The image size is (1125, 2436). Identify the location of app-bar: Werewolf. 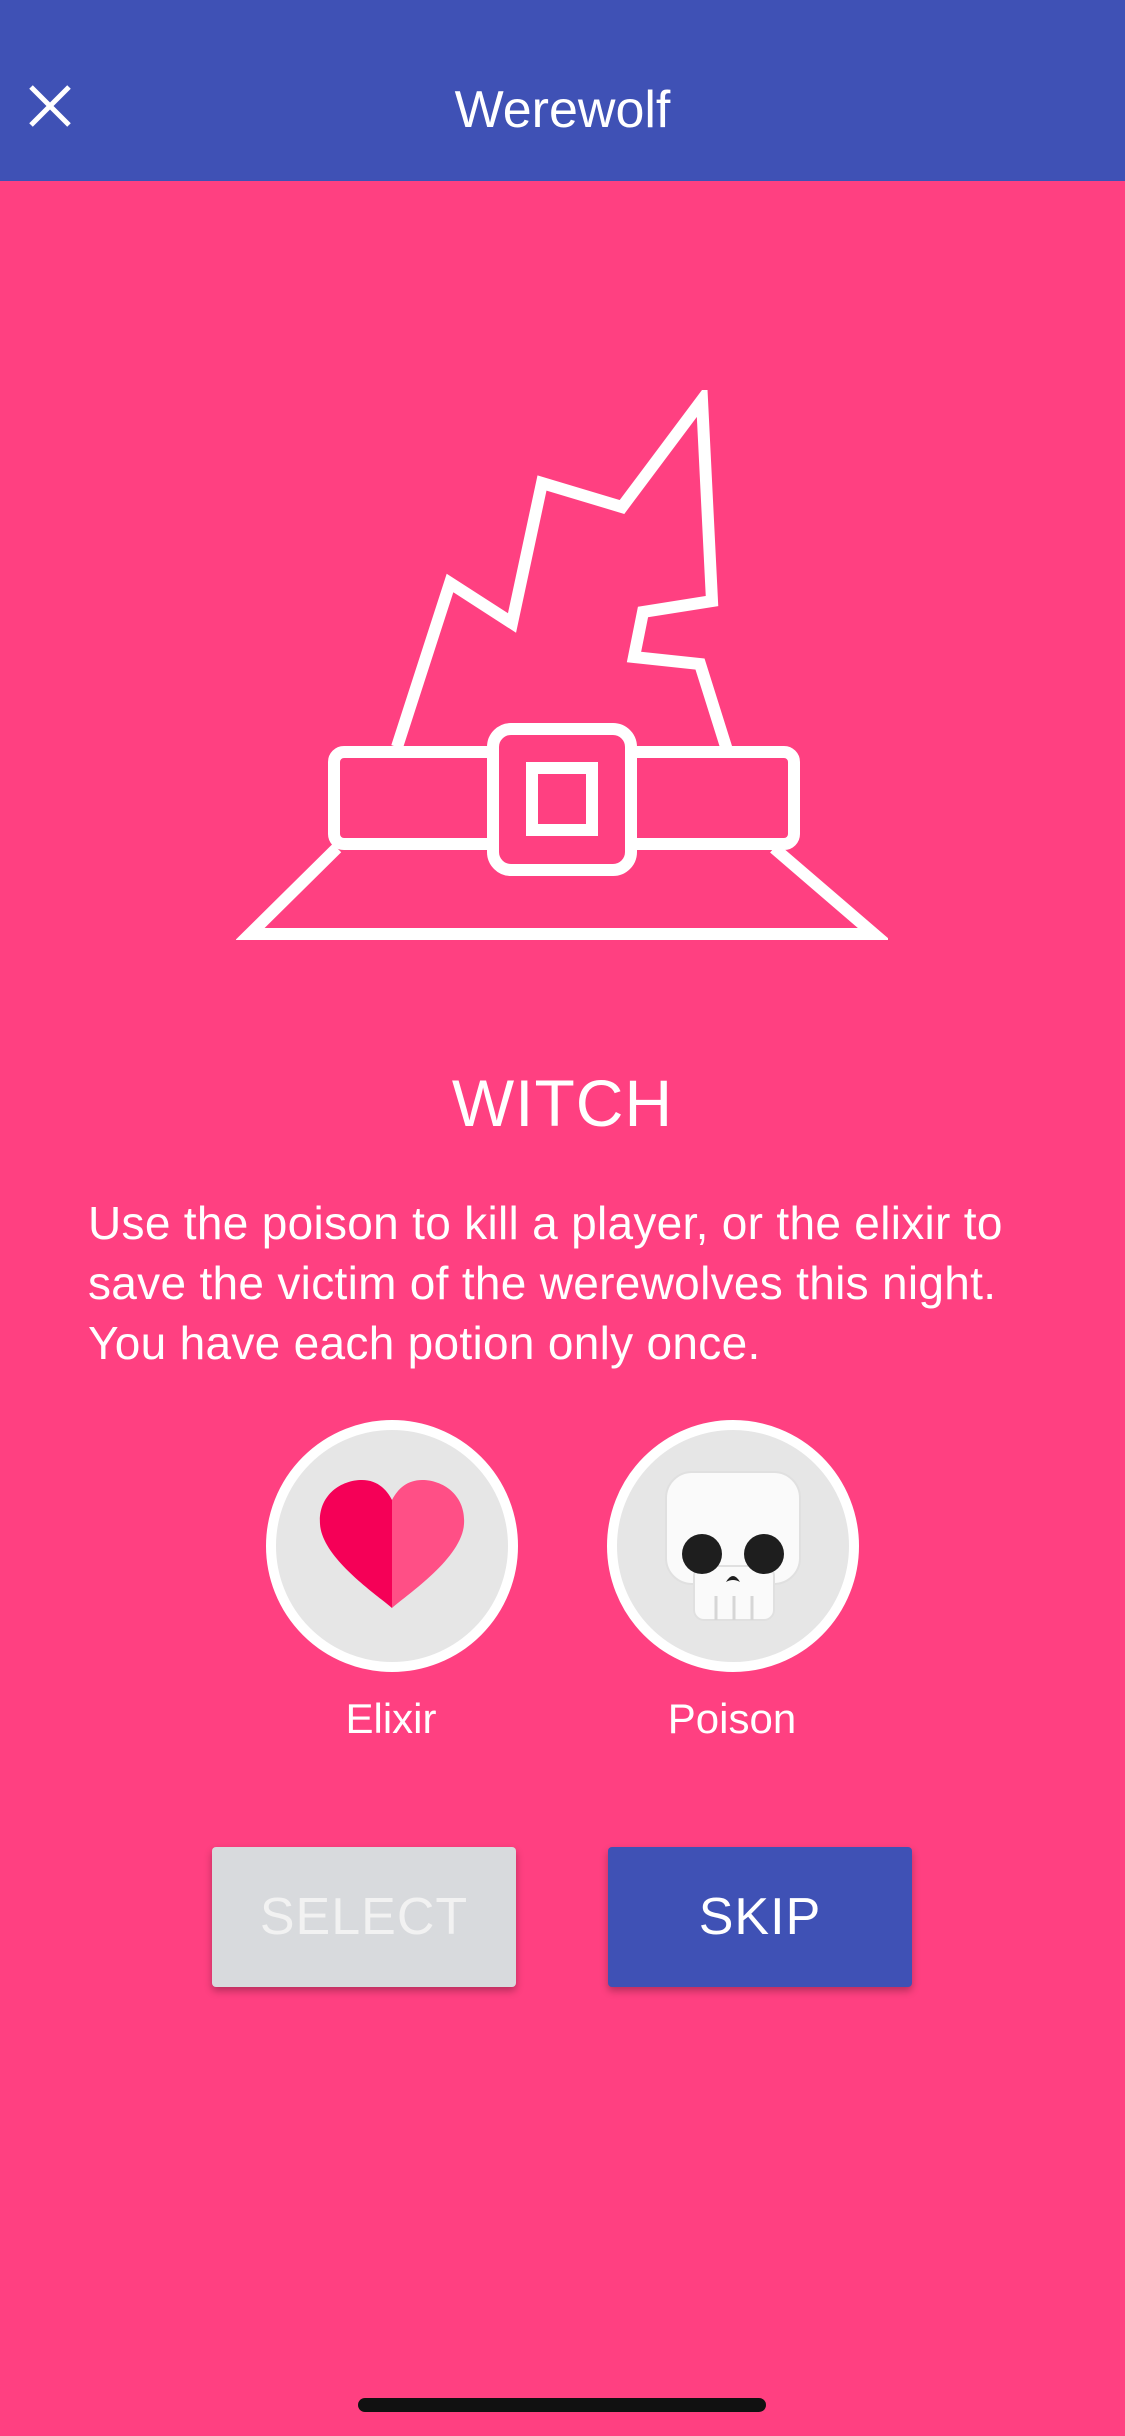
(562, 90).